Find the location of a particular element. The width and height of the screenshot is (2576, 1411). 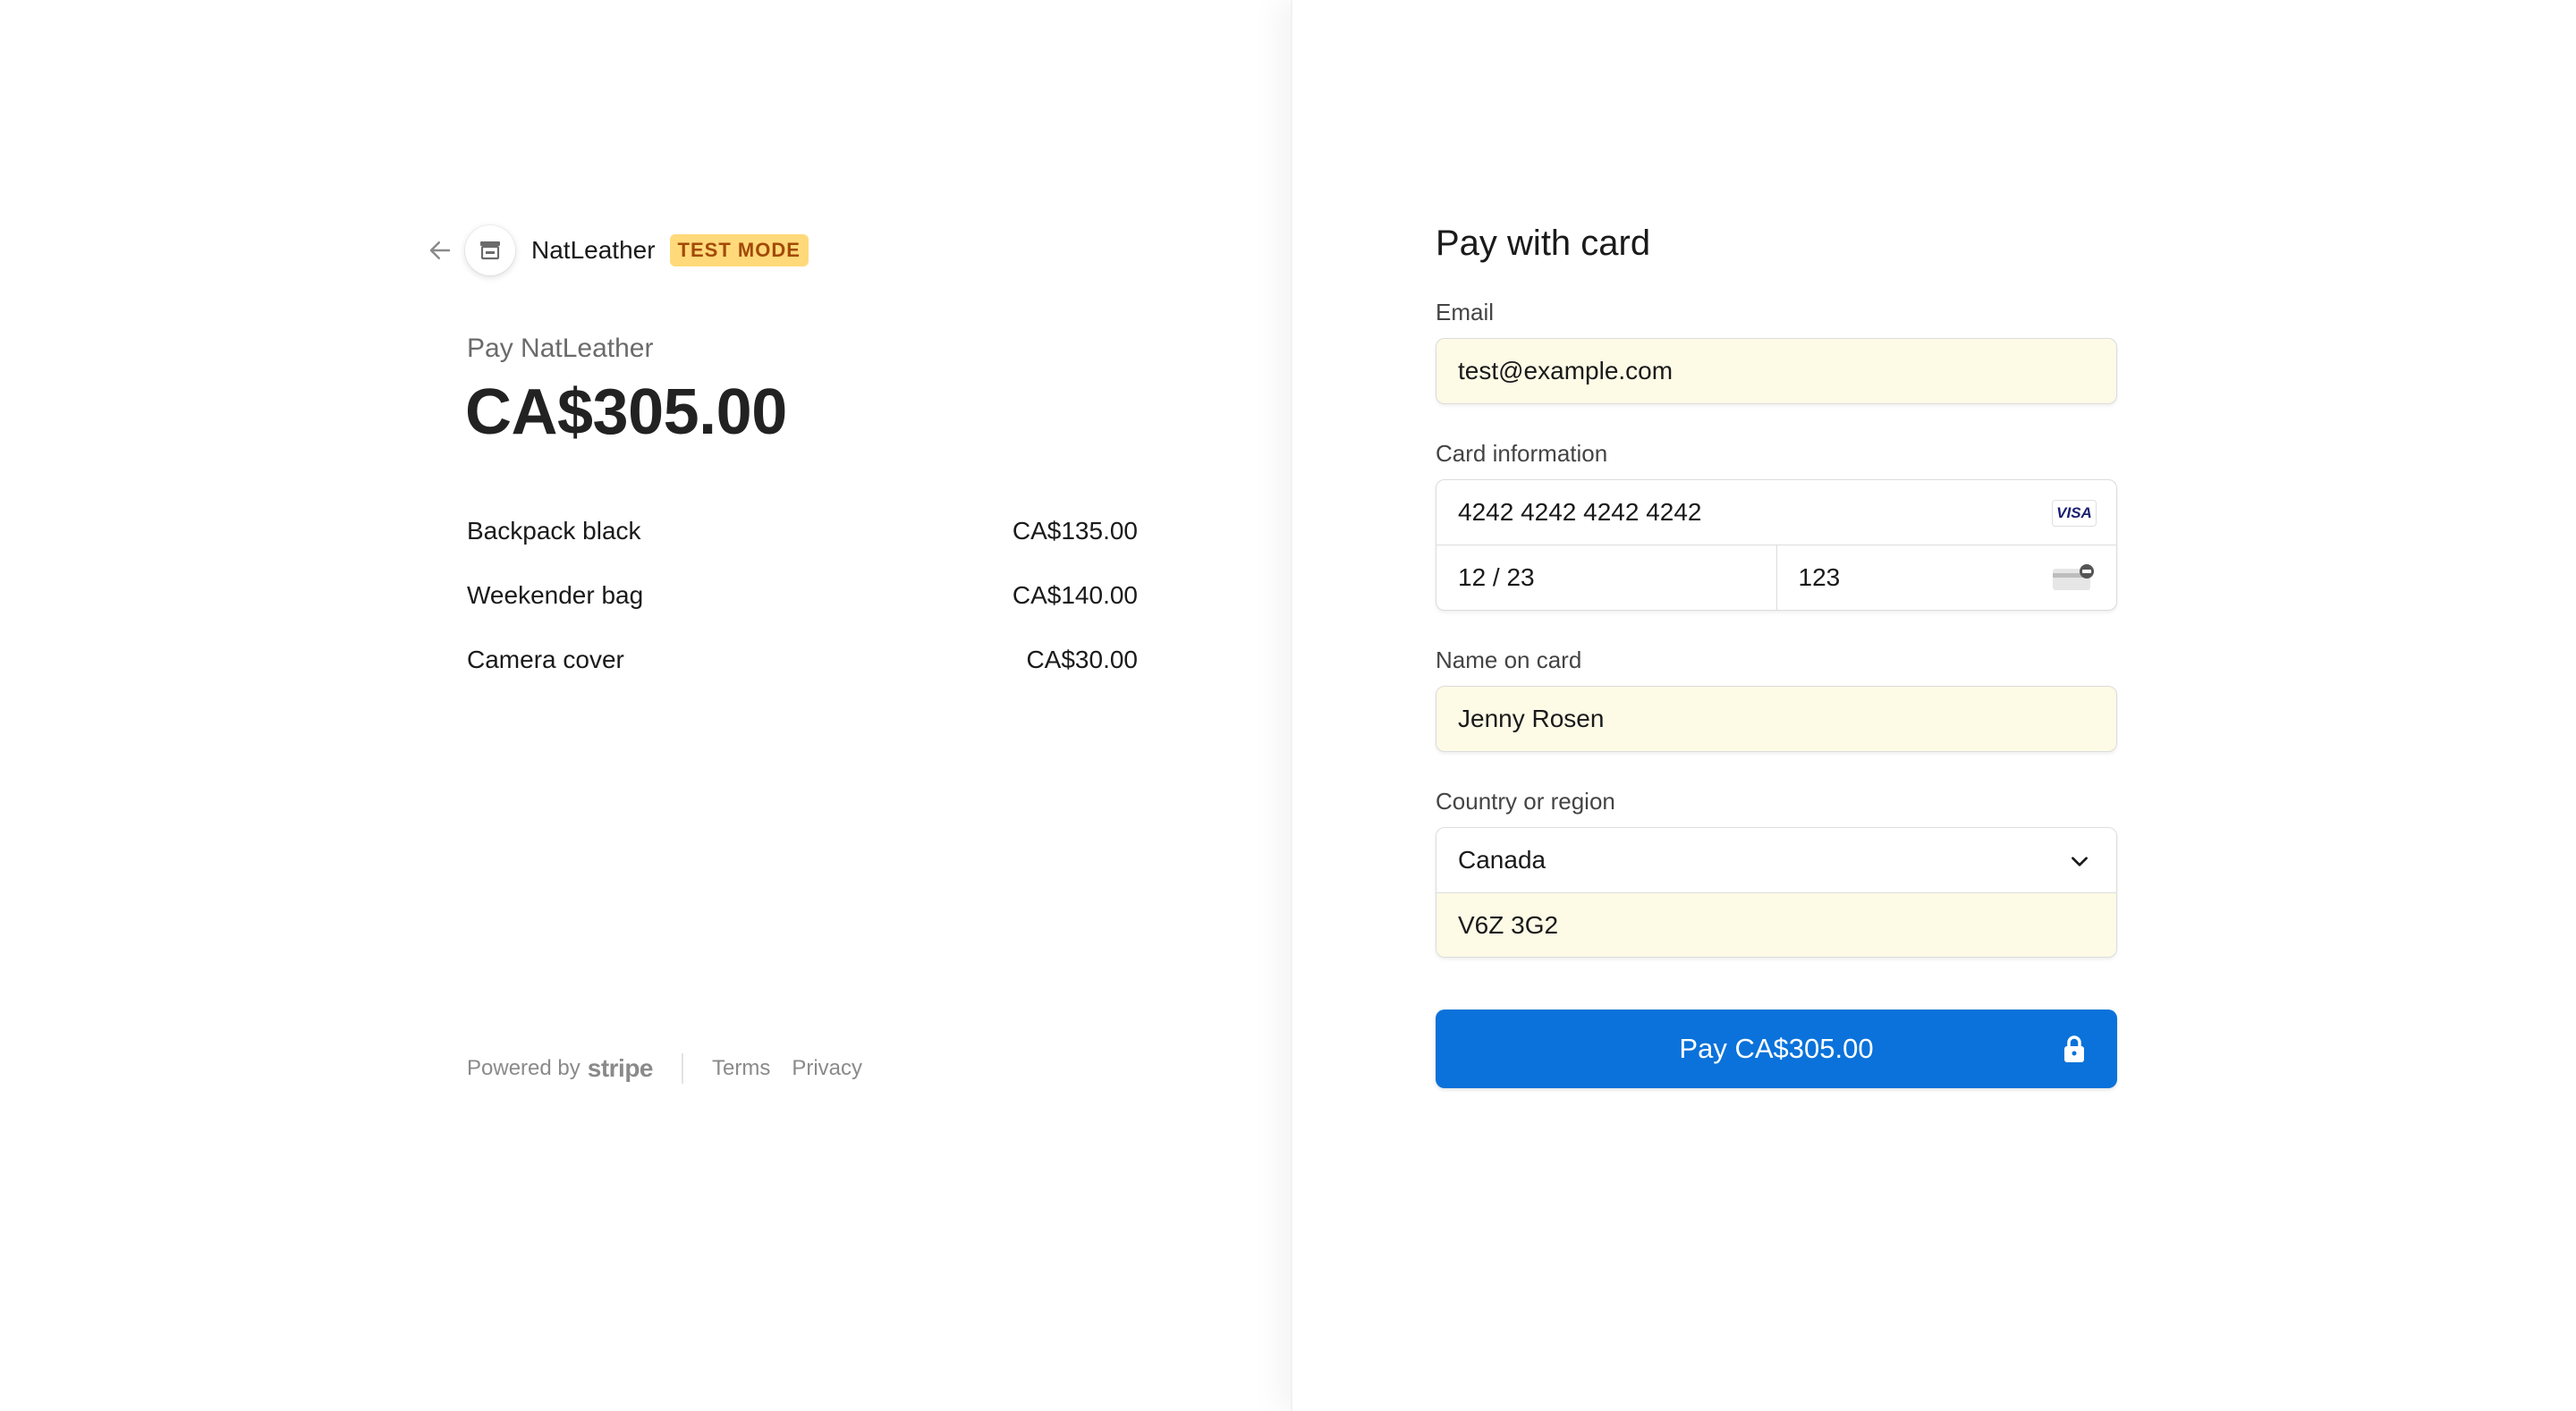

email-label: Email is located at coordinates (1465, 312).